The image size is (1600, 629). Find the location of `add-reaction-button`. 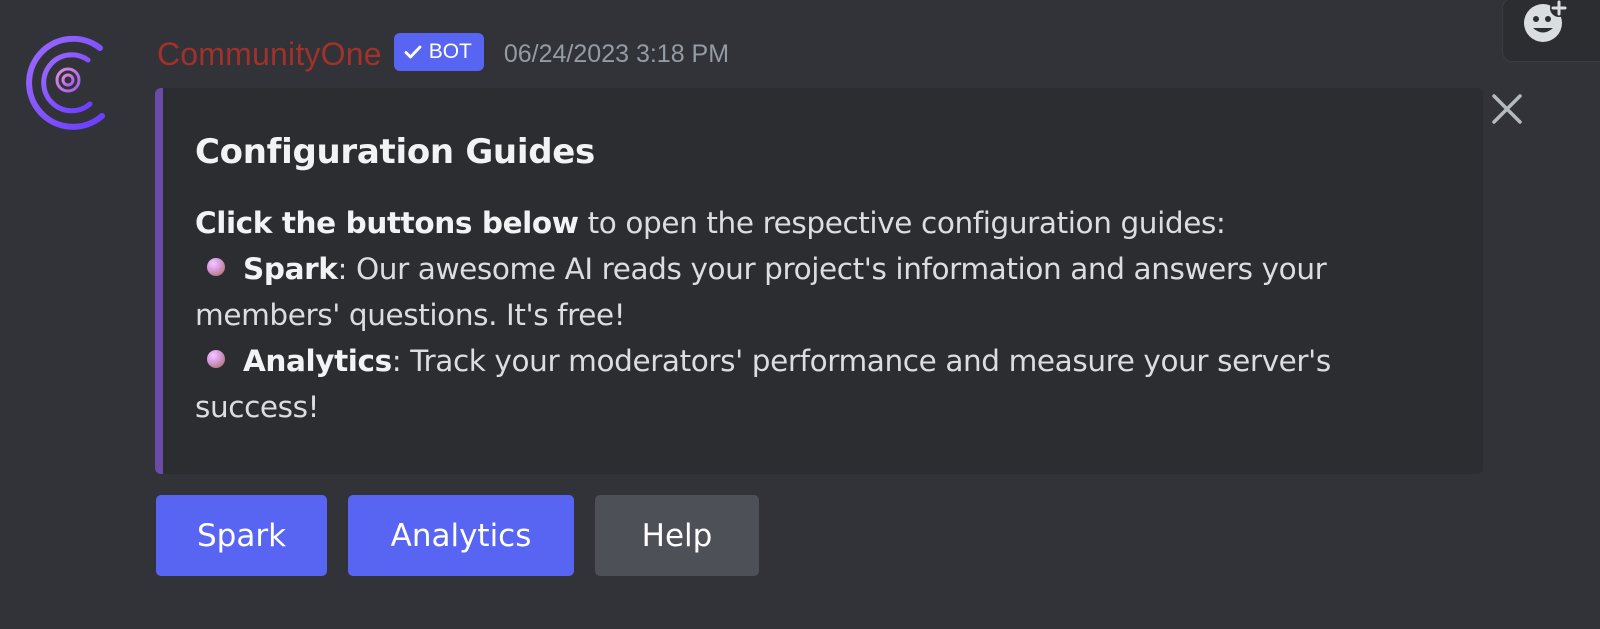

add-reaction-button is located at coordinates (1551, 31).